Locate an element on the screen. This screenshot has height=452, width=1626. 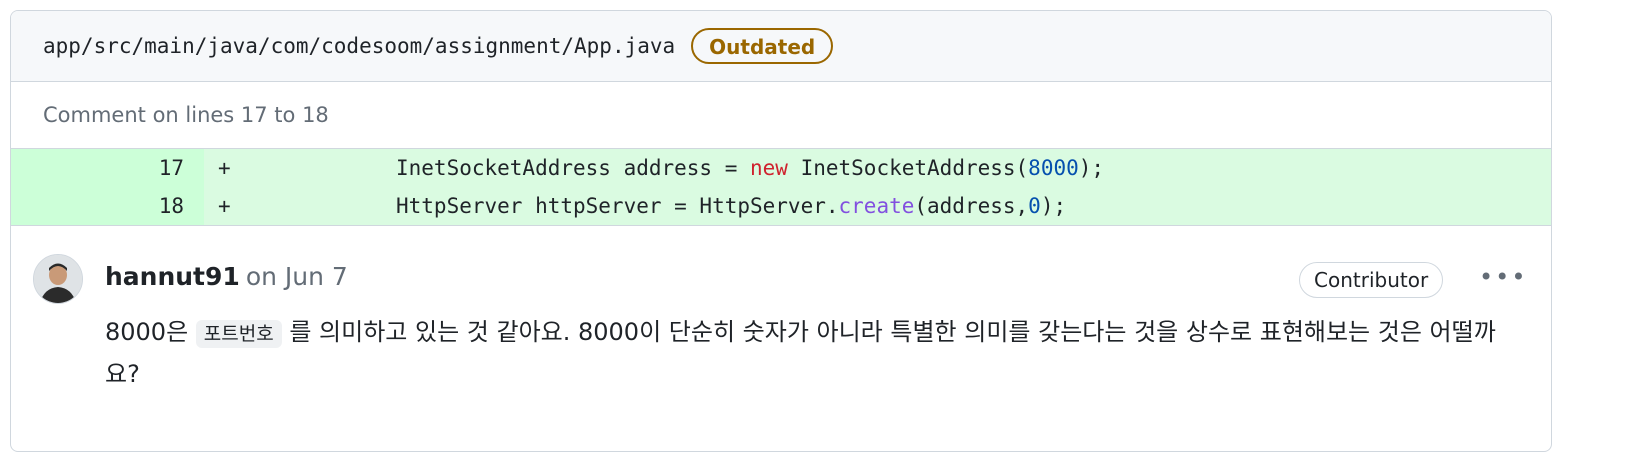
line-number: 18 is located at coordinates (107, 206).